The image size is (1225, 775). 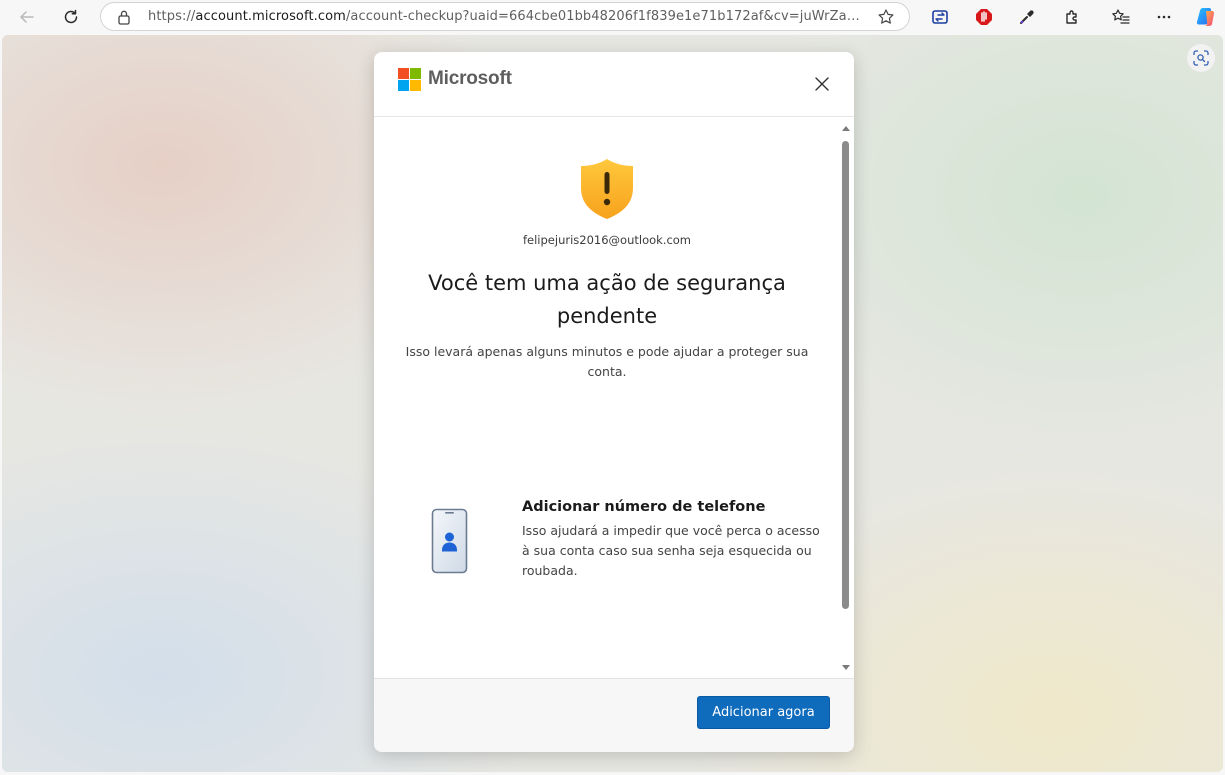 I want to click on url-scheme: https://, so click(x=172, y=16).